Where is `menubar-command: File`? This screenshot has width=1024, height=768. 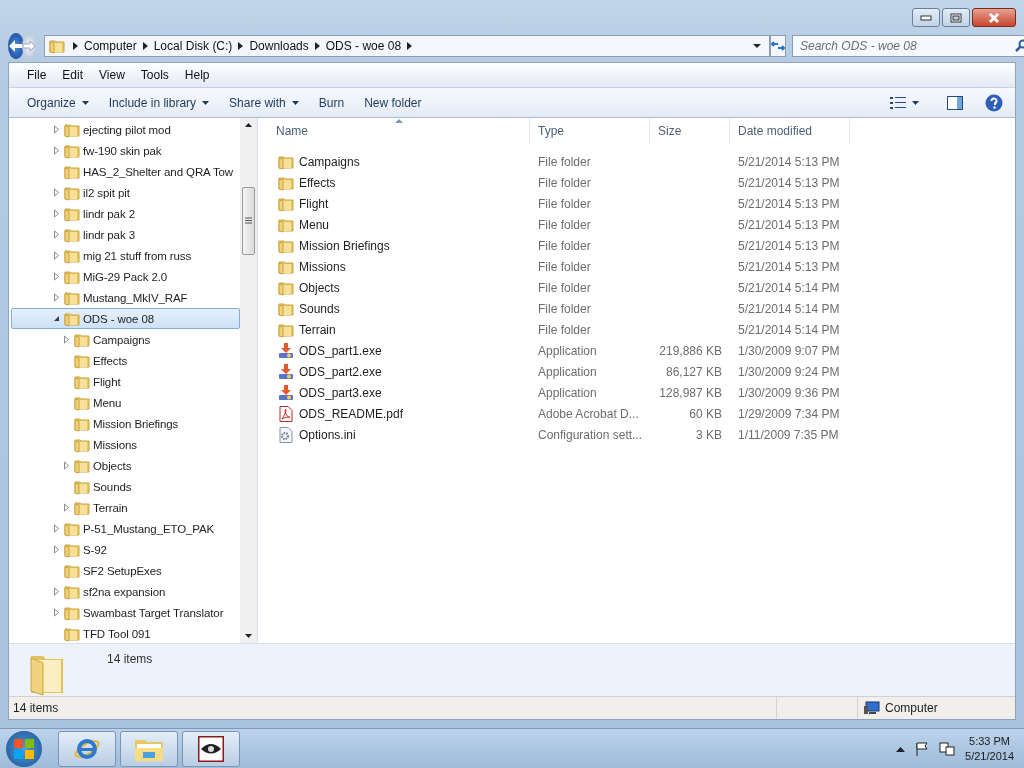 menubar-command: File is located at coordinates (37, 75).